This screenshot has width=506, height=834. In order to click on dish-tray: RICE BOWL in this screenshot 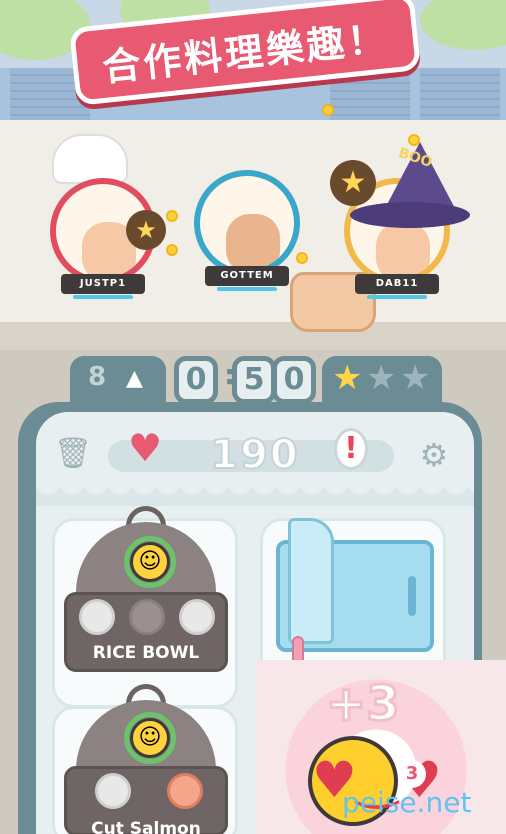, I will do `click(146, 632)`.